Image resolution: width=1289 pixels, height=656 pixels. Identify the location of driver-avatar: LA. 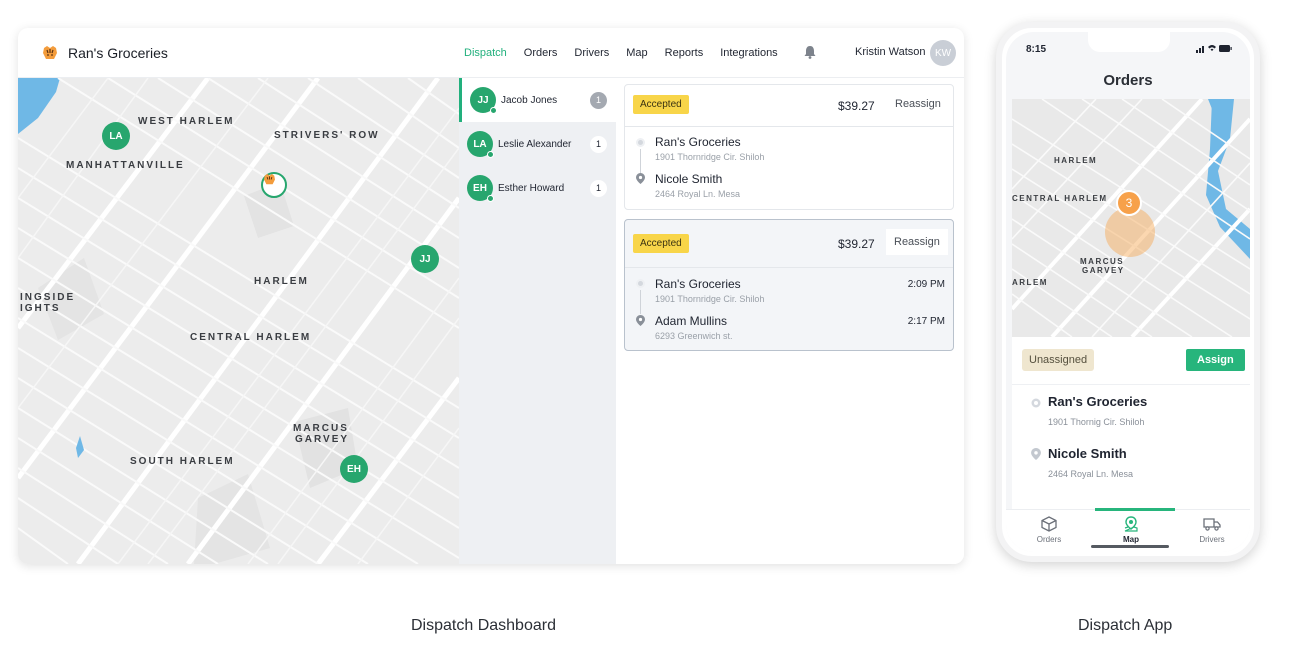
(480, 144).